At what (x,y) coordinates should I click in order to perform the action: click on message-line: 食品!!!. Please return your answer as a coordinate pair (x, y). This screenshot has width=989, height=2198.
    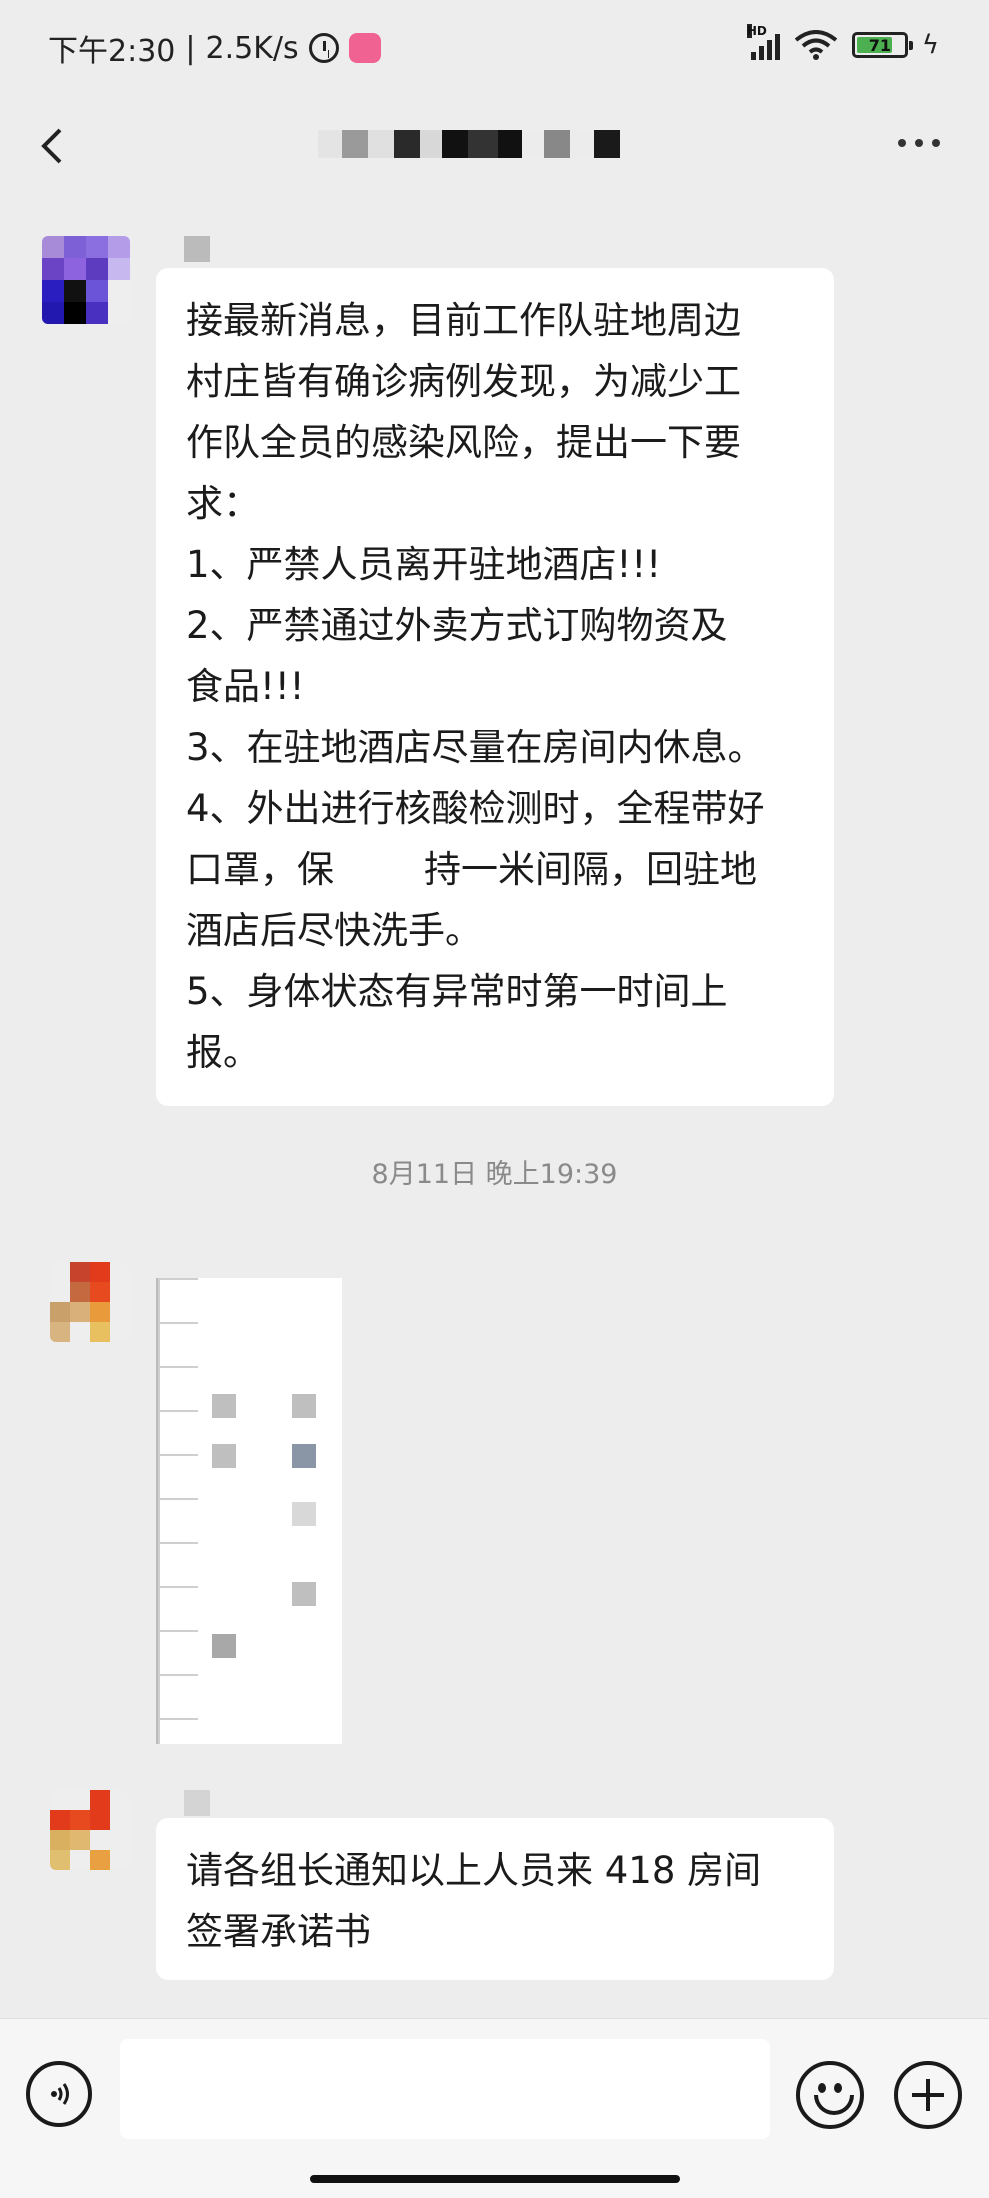
    Looking at the image, I should click on (245, 686).